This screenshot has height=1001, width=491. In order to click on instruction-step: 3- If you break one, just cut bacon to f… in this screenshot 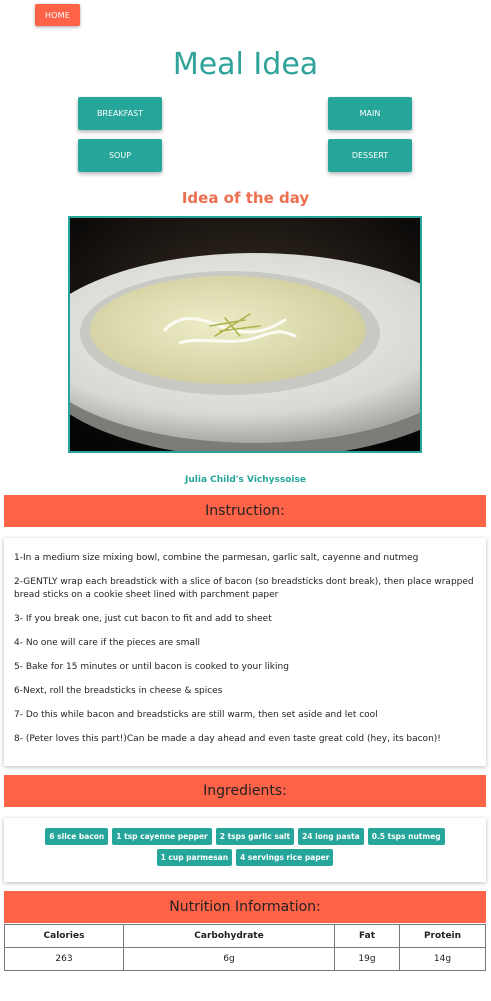, I will do `click(143, 618)`.